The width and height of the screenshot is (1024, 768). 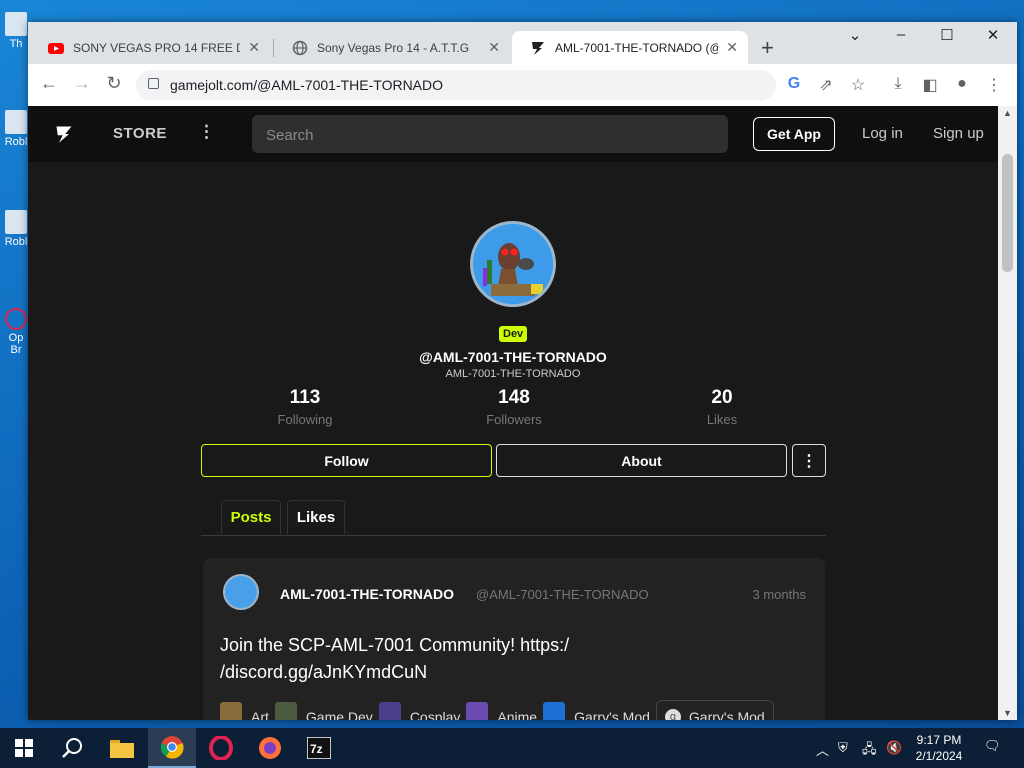 I want to click on community-chip-cosplay: Cosplay, so click(x=419, y=710).